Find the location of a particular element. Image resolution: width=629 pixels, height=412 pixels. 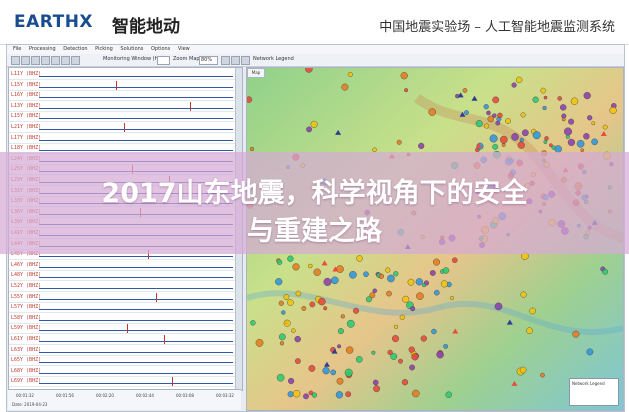

menu-processing: Processing is located at coordinates (42, 49).